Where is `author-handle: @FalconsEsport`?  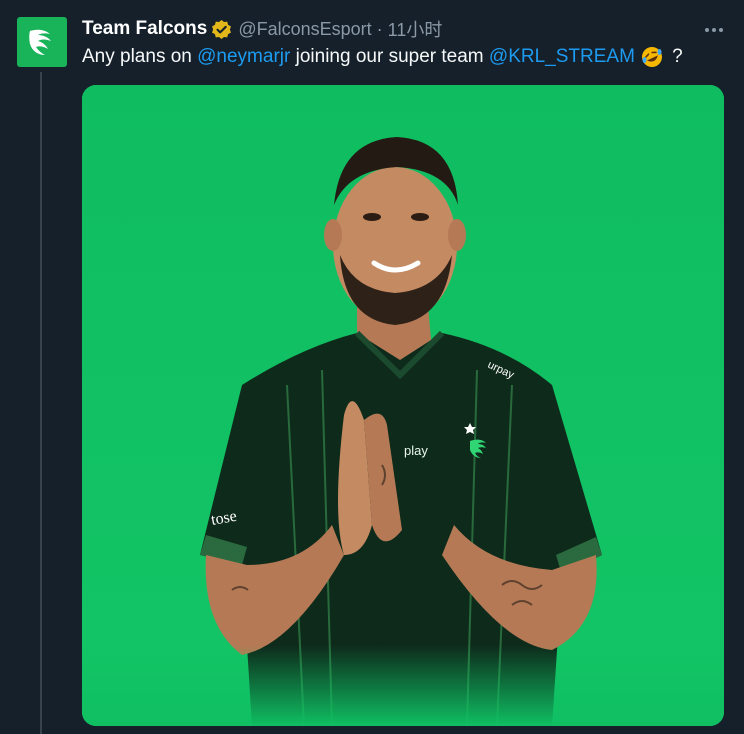 author-handle: @FalconsEsport is located at coordinates (304, 29).